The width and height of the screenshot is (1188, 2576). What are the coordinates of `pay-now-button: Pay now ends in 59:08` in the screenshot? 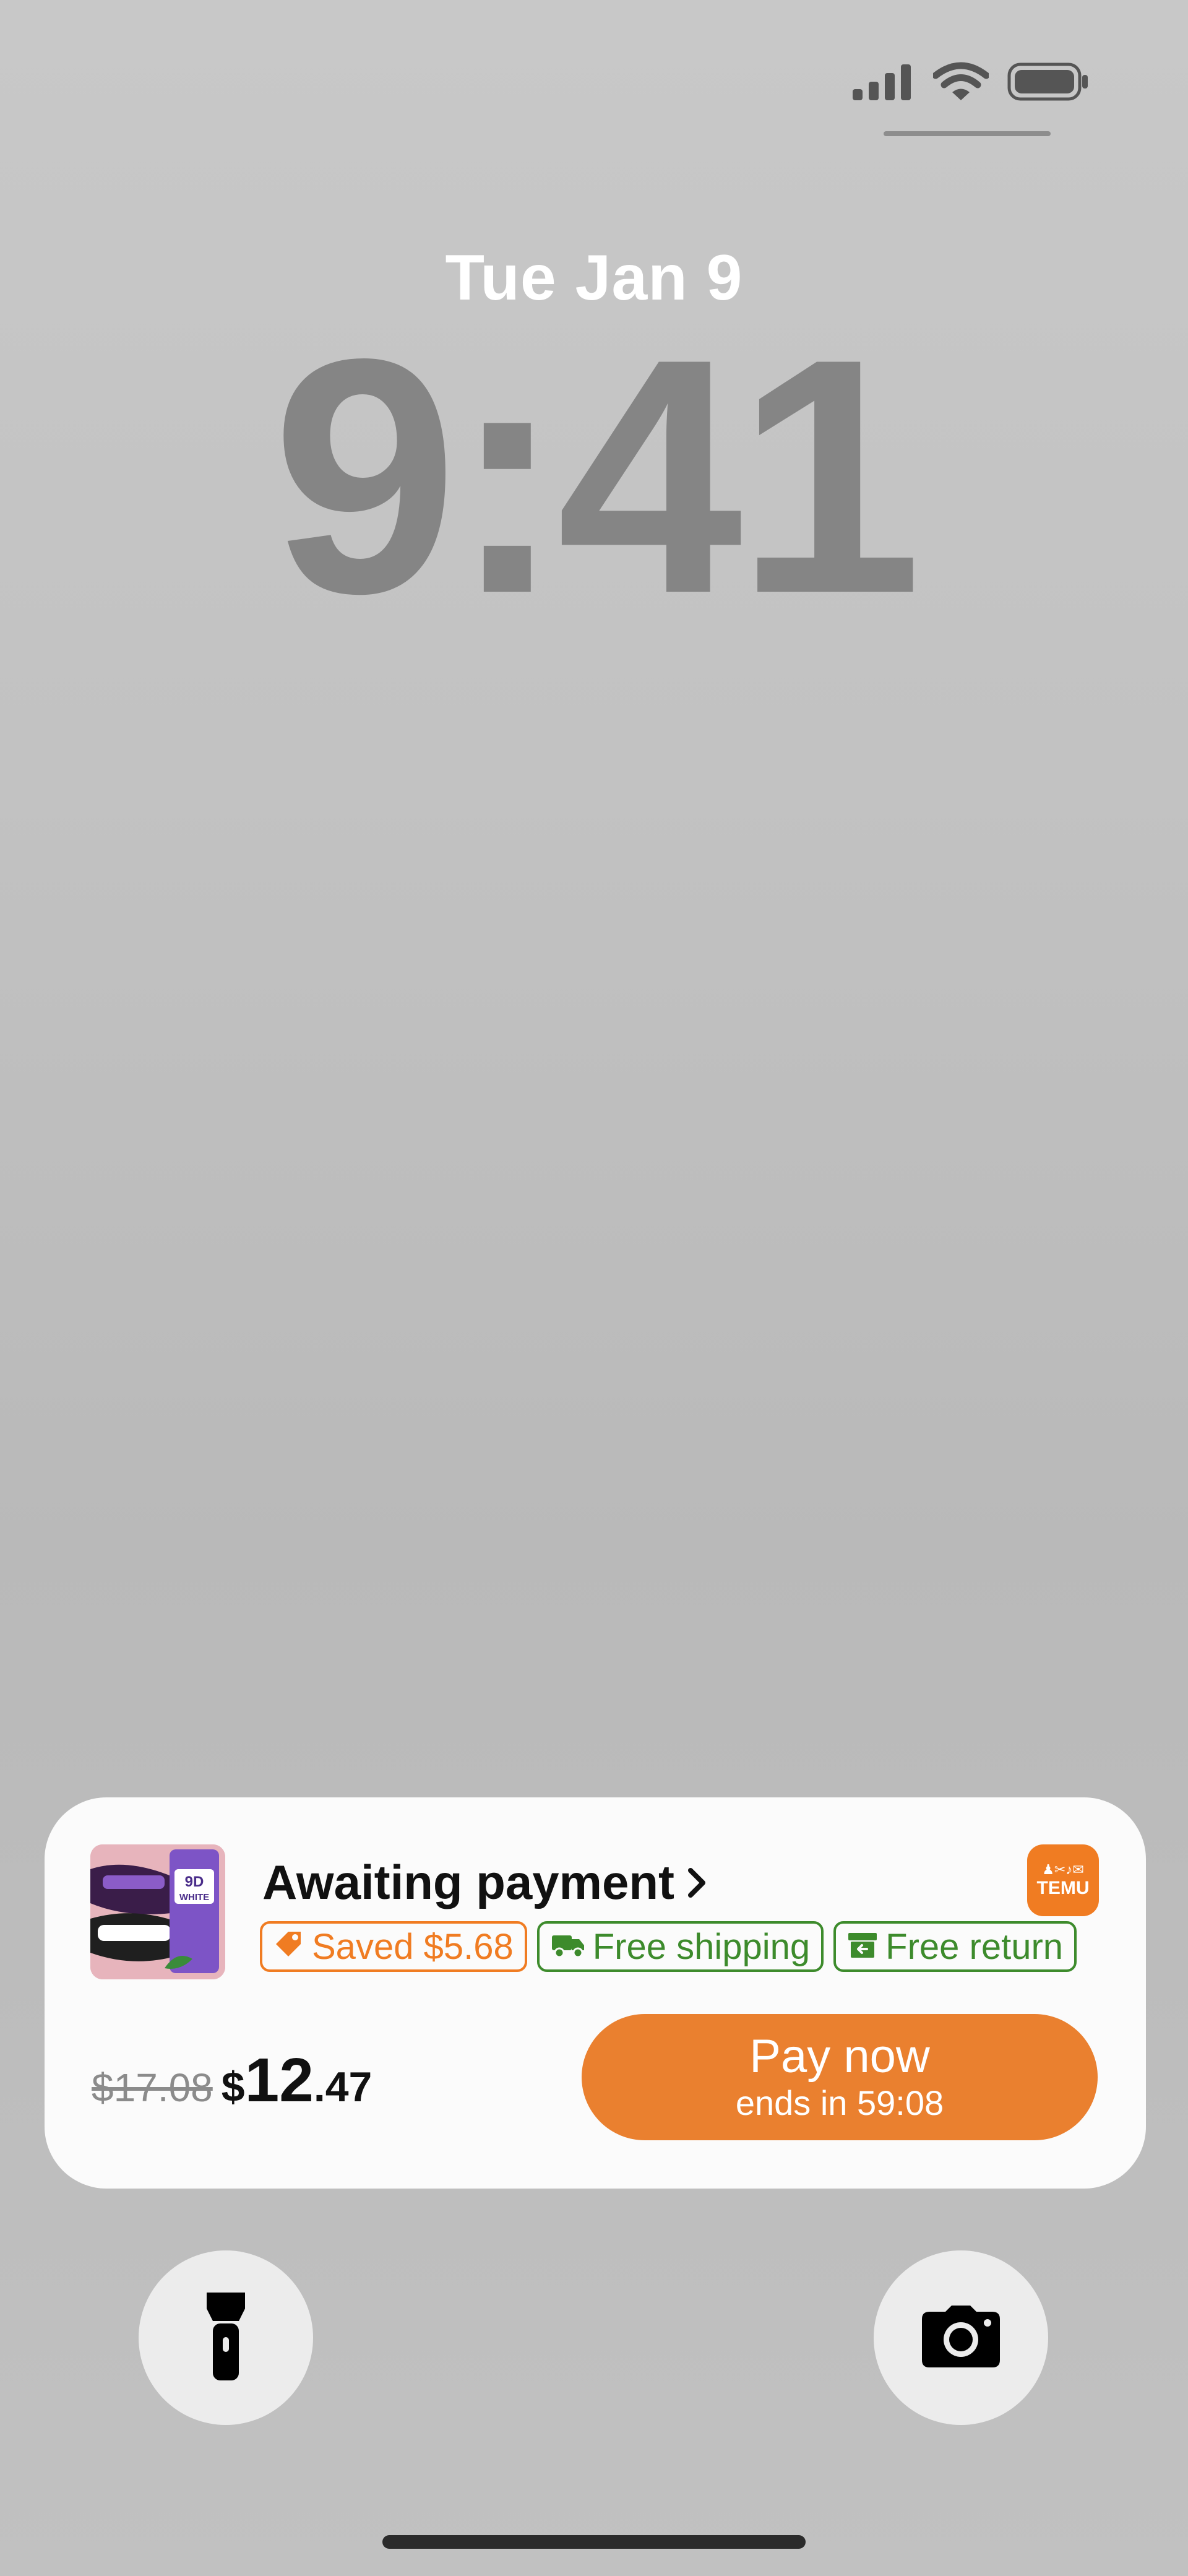 It's located at (840, 2077).